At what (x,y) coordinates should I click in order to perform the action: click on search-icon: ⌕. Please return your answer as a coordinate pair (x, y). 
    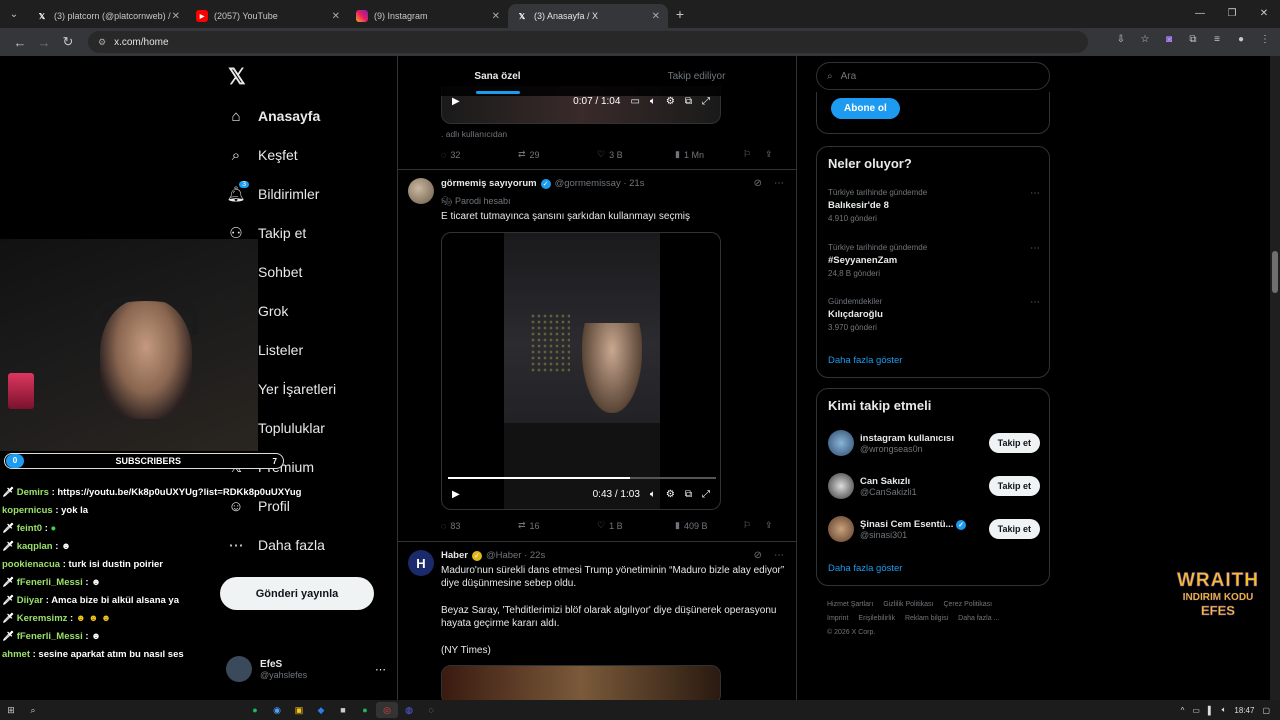
    Looking at the image, I should click on (33, 710).